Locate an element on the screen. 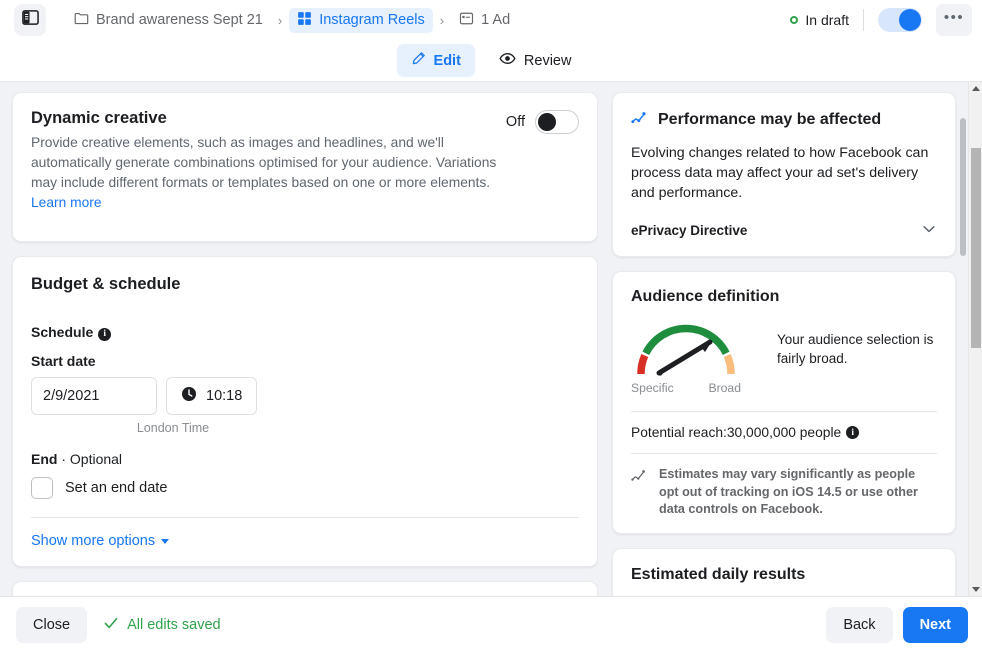  eprivacy-directive-label: ePrivacy Directive is located at coordinates (689, 230).